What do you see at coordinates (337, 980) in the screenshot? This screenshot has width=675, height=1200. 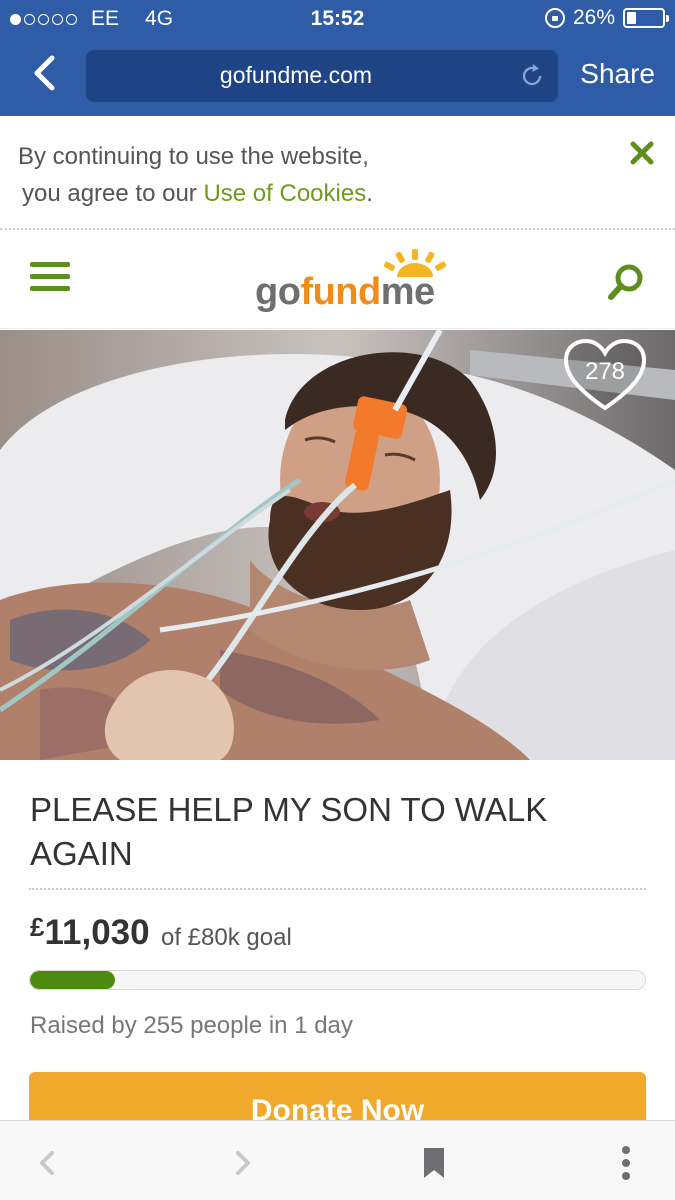 I see `progress-bar` at bounding box center [337, 980].